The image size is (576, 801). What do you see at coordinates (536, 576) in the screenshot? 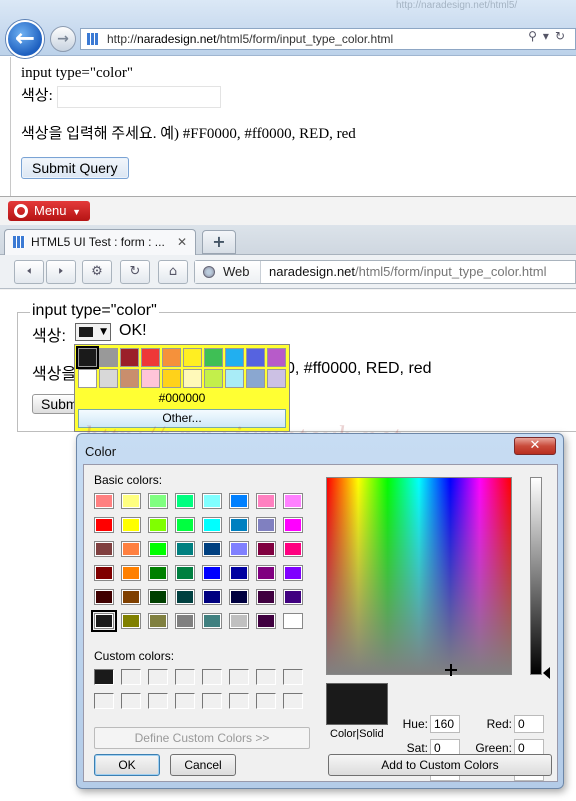
I see `luminance-slider` at bounding box center [536, 576].